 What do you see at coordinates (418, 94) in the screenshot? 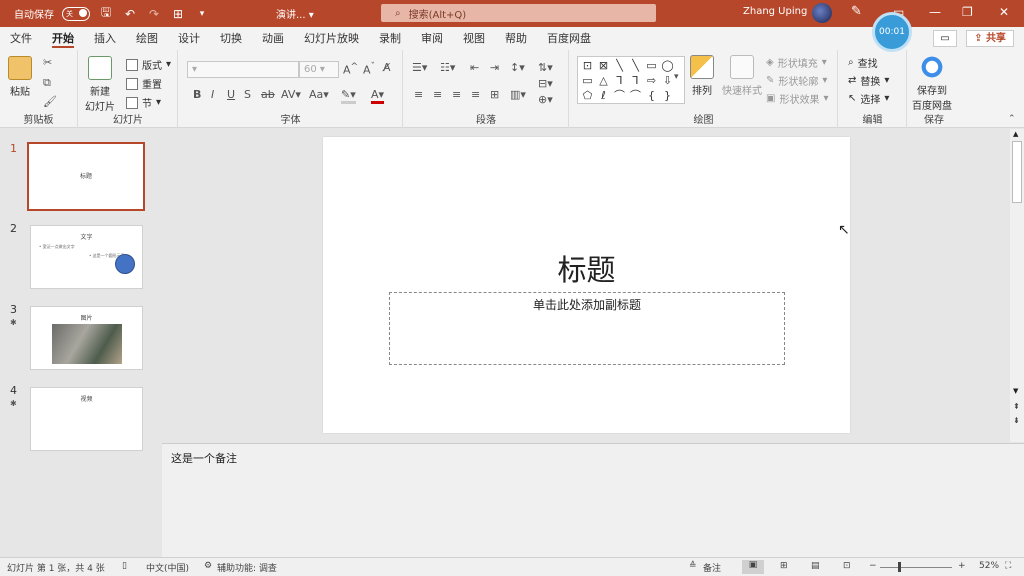
I see `align-left-icon: ≡` at bounding box center [418, 94].